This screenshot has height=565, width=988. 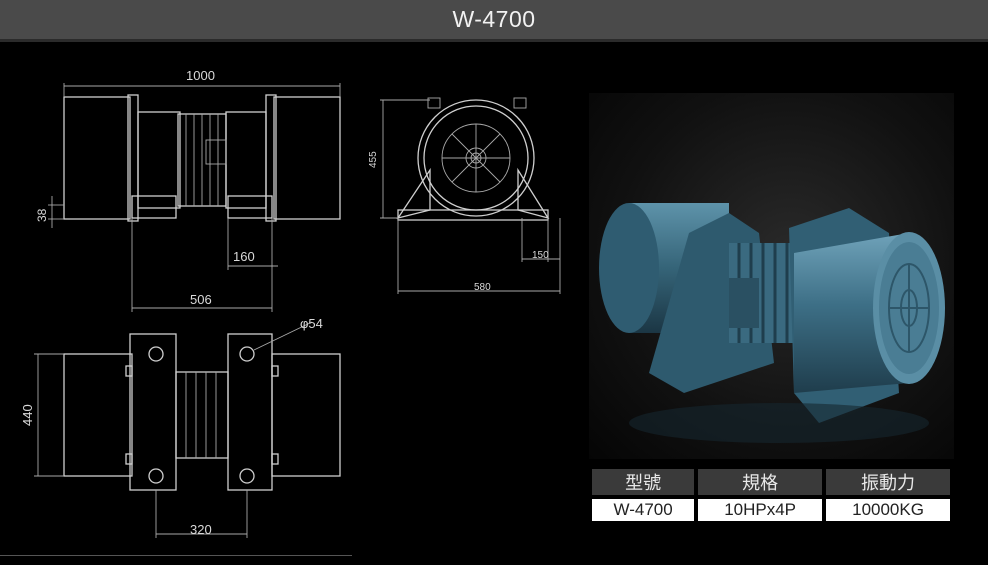 What do you see at coordinates (194, 197) in the screenshot?
I see `top-view-drawing` at bounding box center [194, 197].